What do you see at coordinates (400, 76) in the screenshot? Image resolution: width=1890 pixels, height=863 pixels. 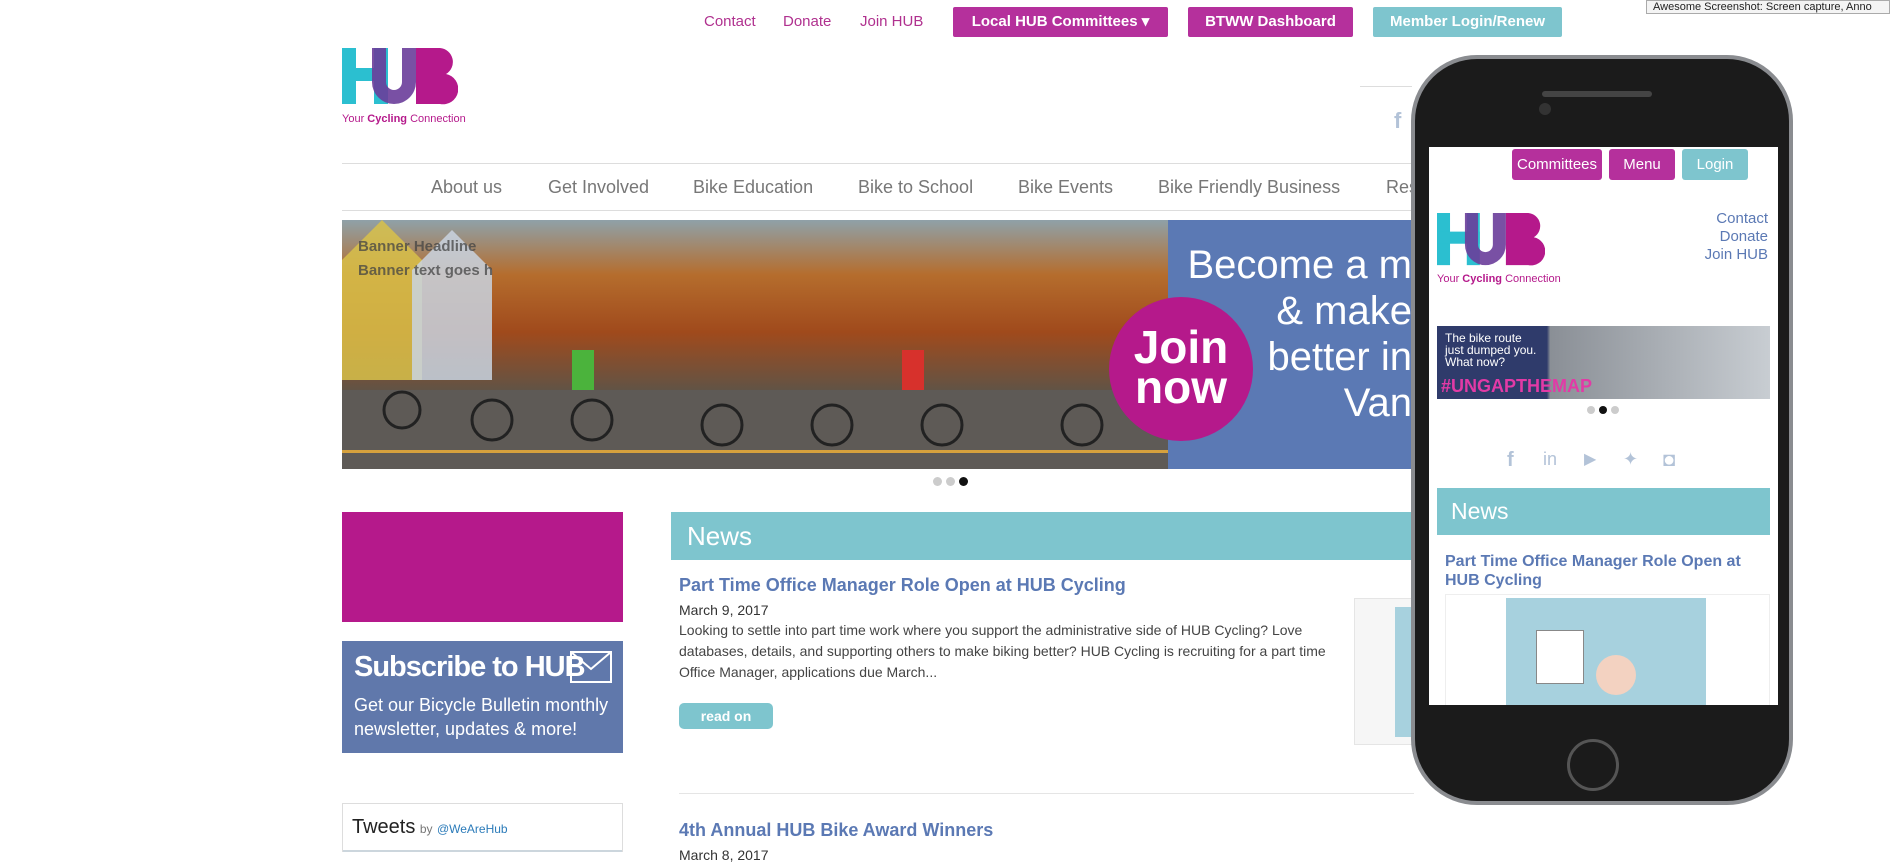 I see `hub-logo-mark` at bounding box center [400, 76].